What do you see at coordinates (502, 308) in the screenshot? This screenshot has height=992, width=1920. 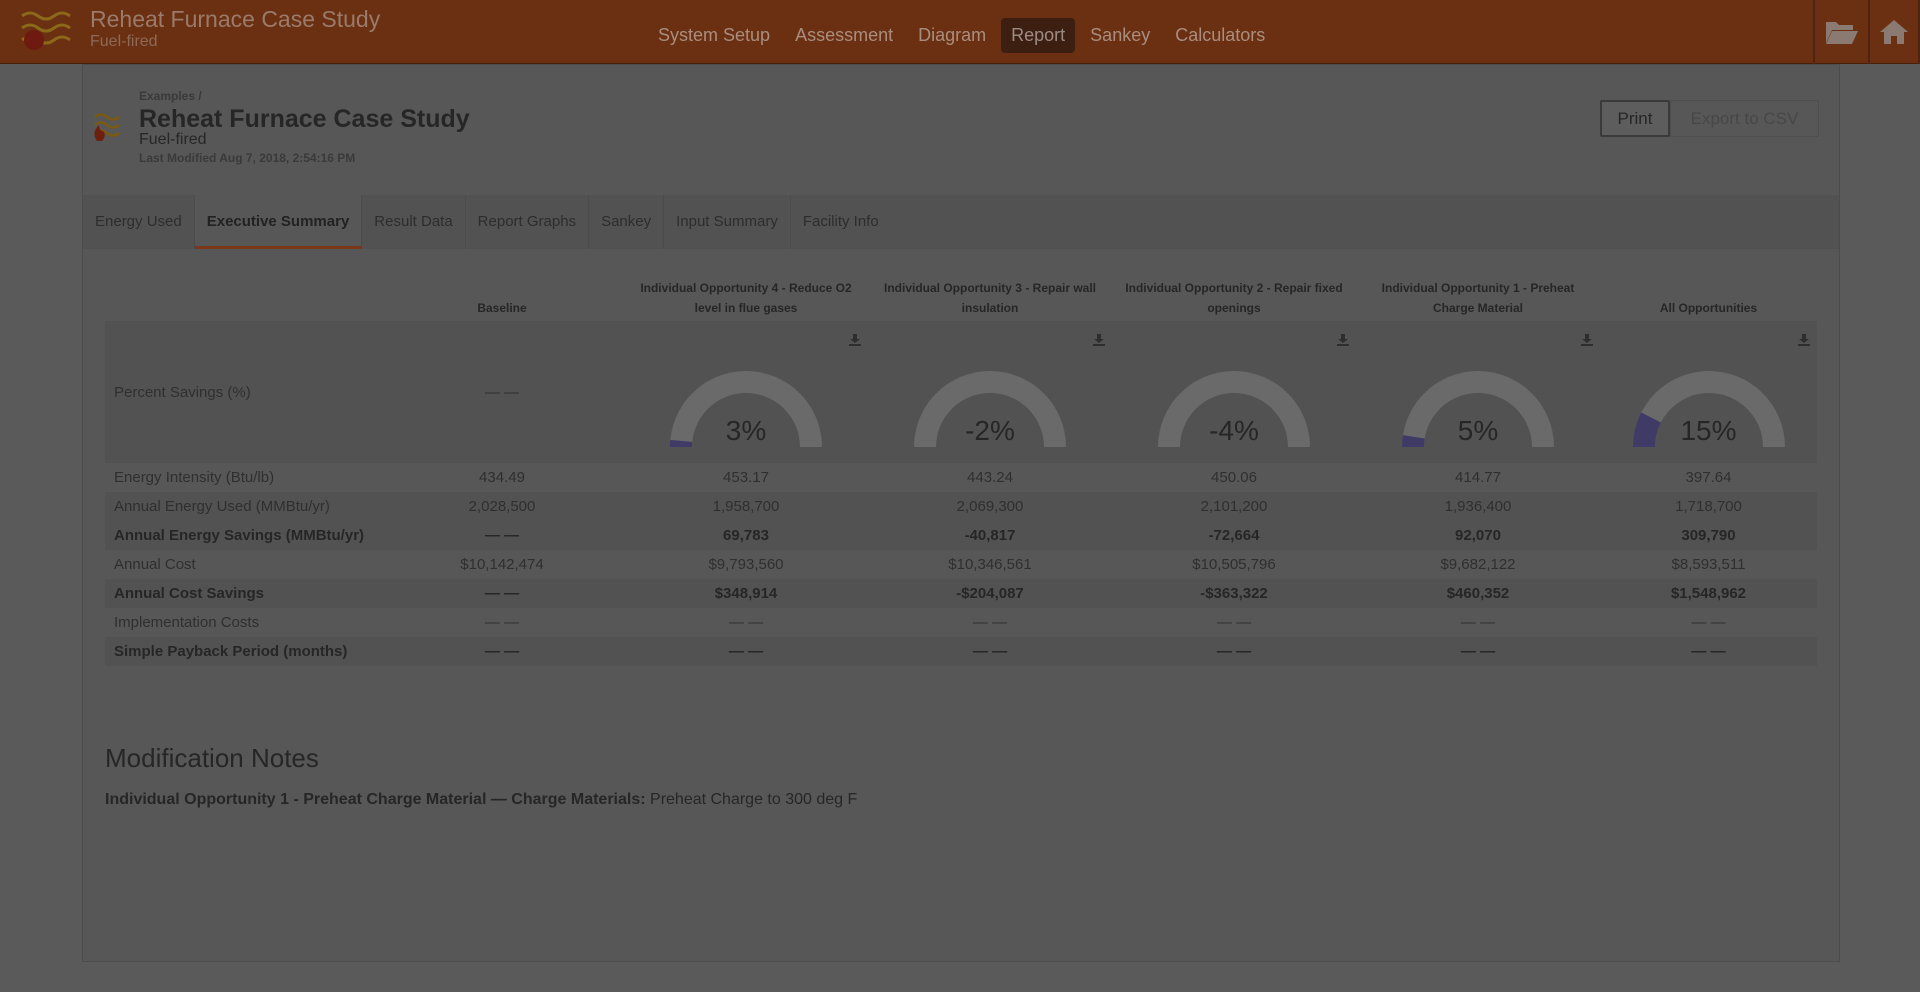 I see `column-header: Baseline` at bounding box center [502, 308].